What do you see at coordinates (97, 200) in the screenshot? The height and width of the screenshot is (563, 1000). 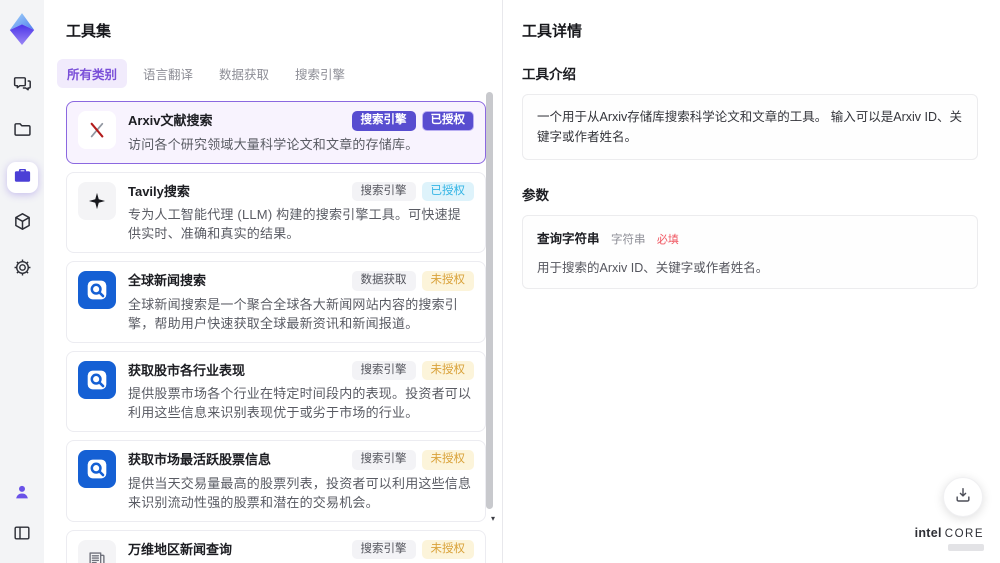 I see `tavily-icon` at bounding box center [97, 200].